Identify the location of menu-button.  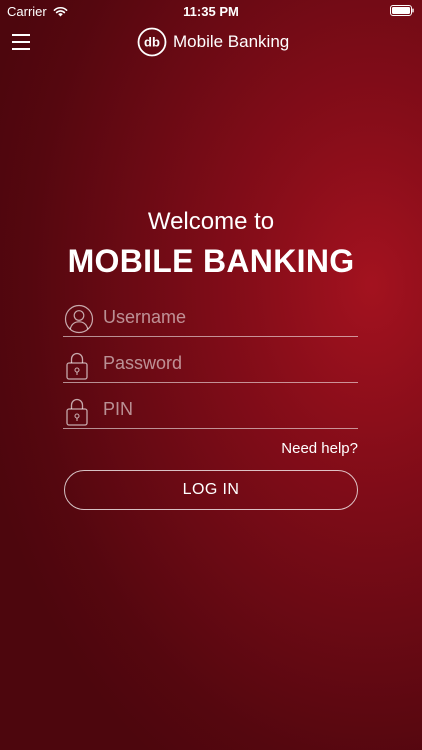
(22, 42).